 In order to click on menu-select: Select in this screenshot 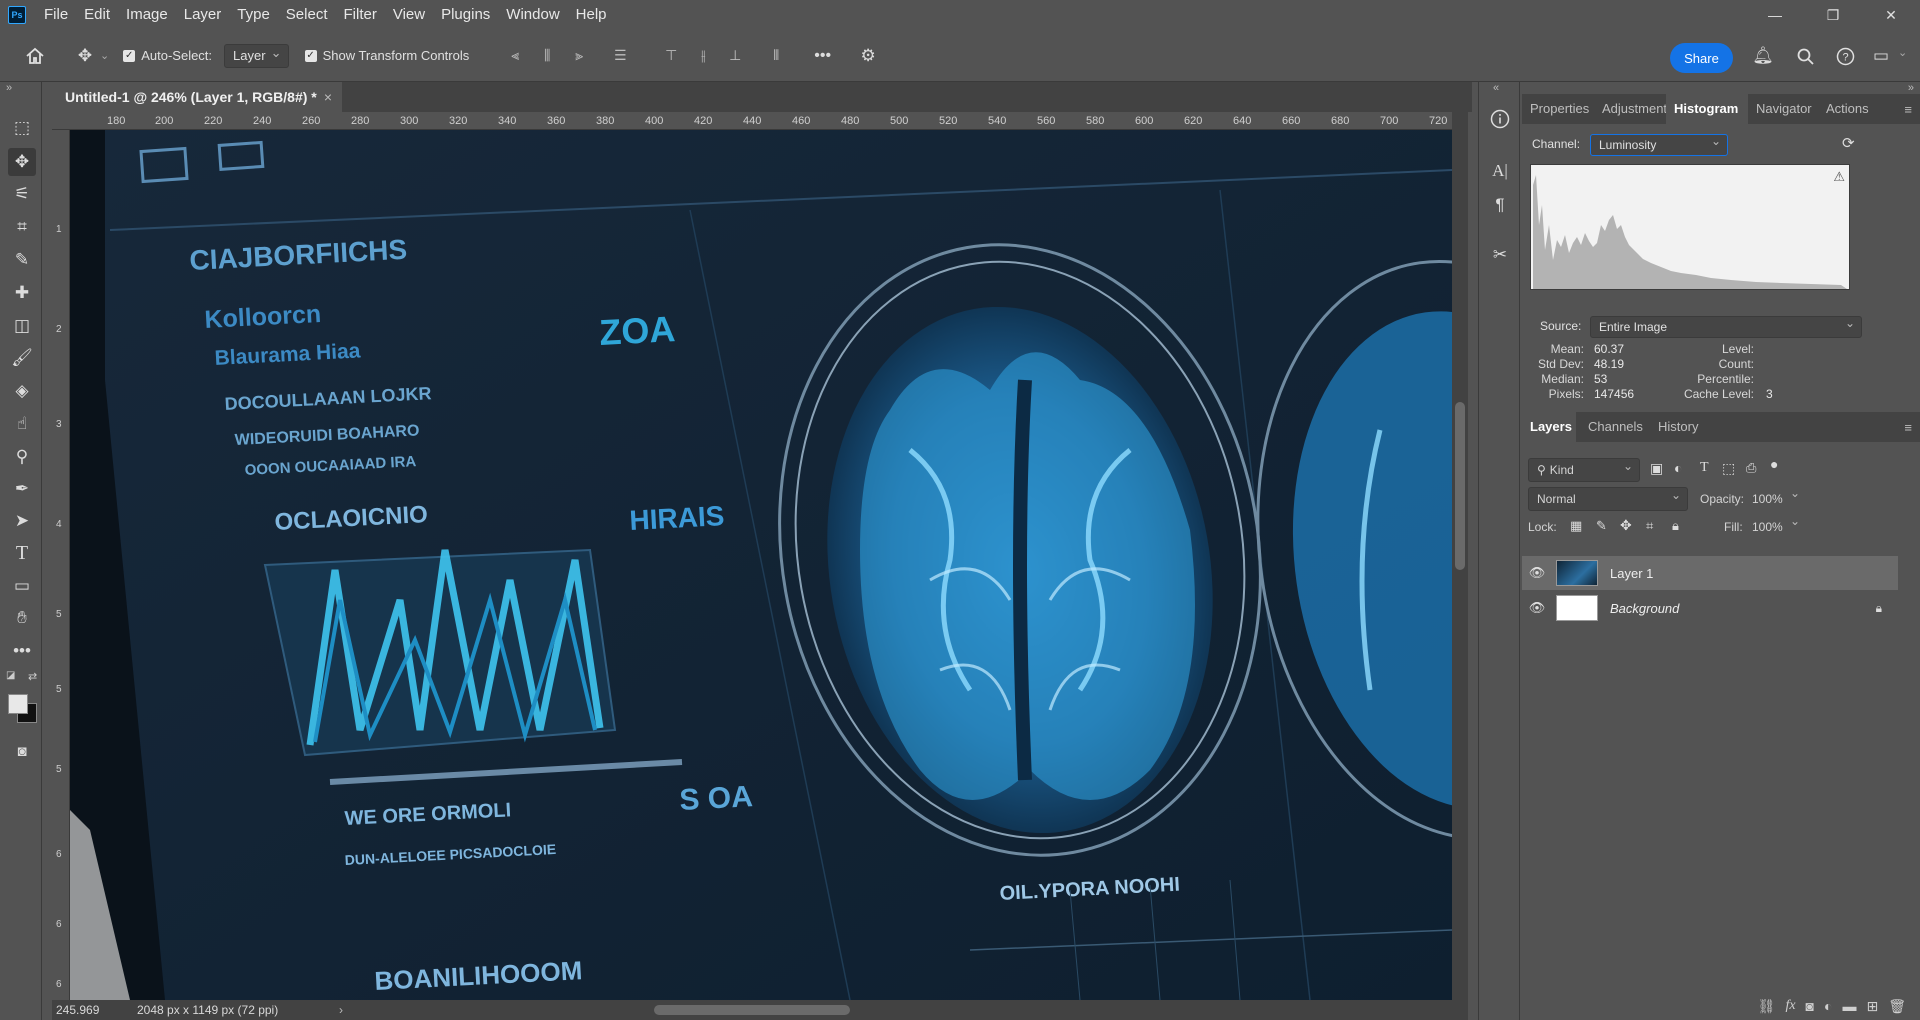, I will do `click(307, 15)`.